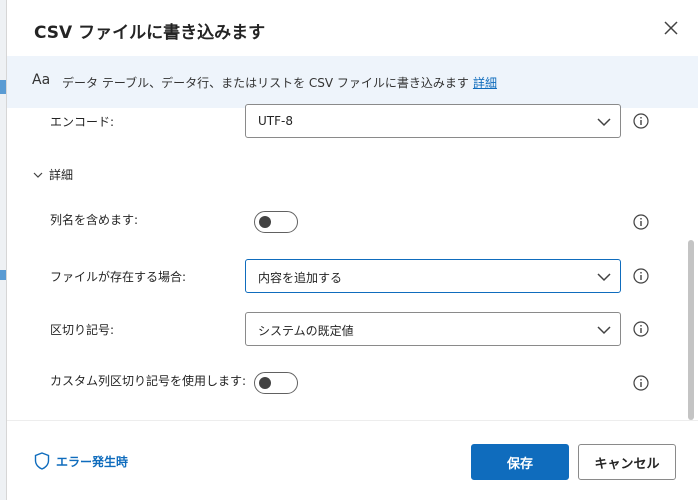 The width and height of the screenshot is (698, 500). I want to click on dialog-title: CSV ファイルに書き込みます, so click(150, 33).